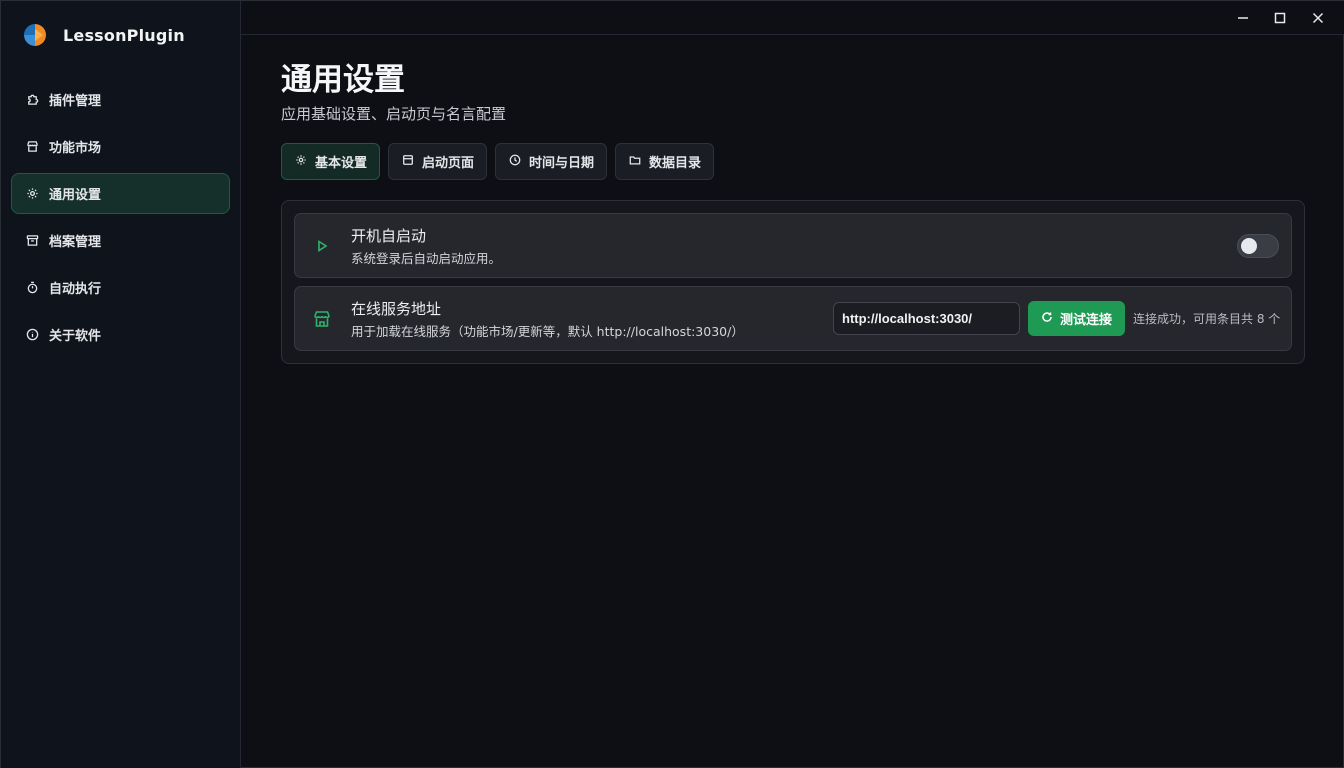 The height and width of the screenshot is (768, 1344). Describe the element at coordinates (75, 289) in the screenshot. I see `sidebar-item-label: 自动执行` at that location.